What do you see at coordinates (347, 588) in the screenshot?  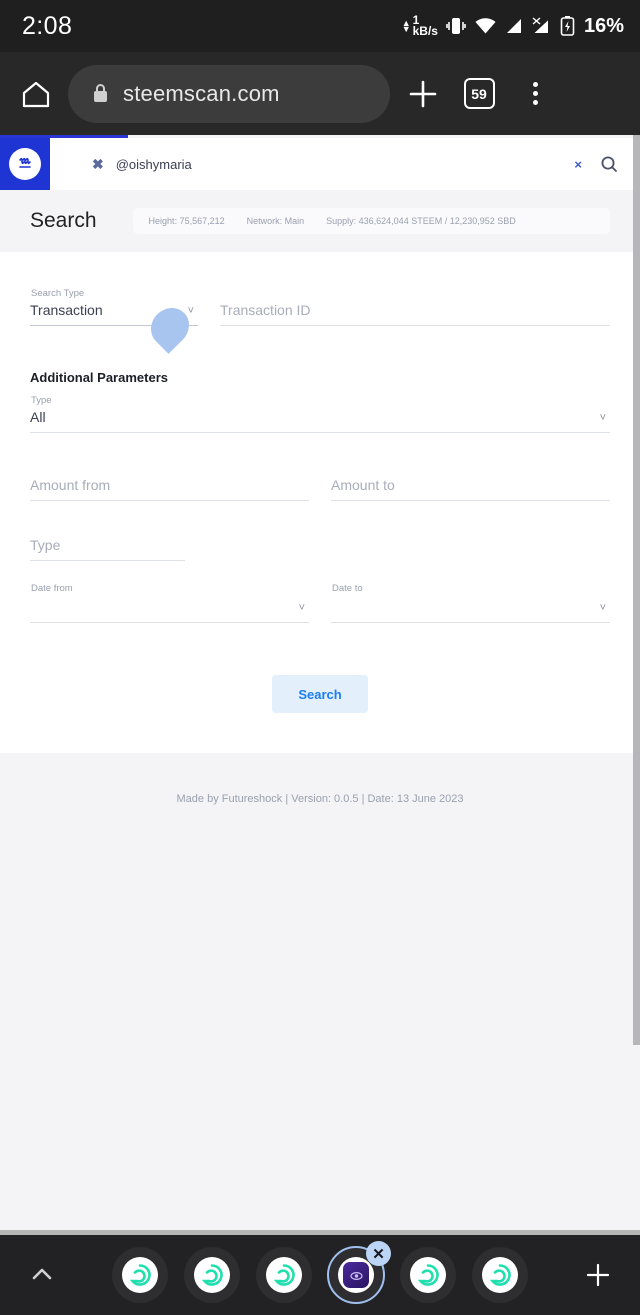 I see `date-to-label: Date to` at bounding box center [347, 588].